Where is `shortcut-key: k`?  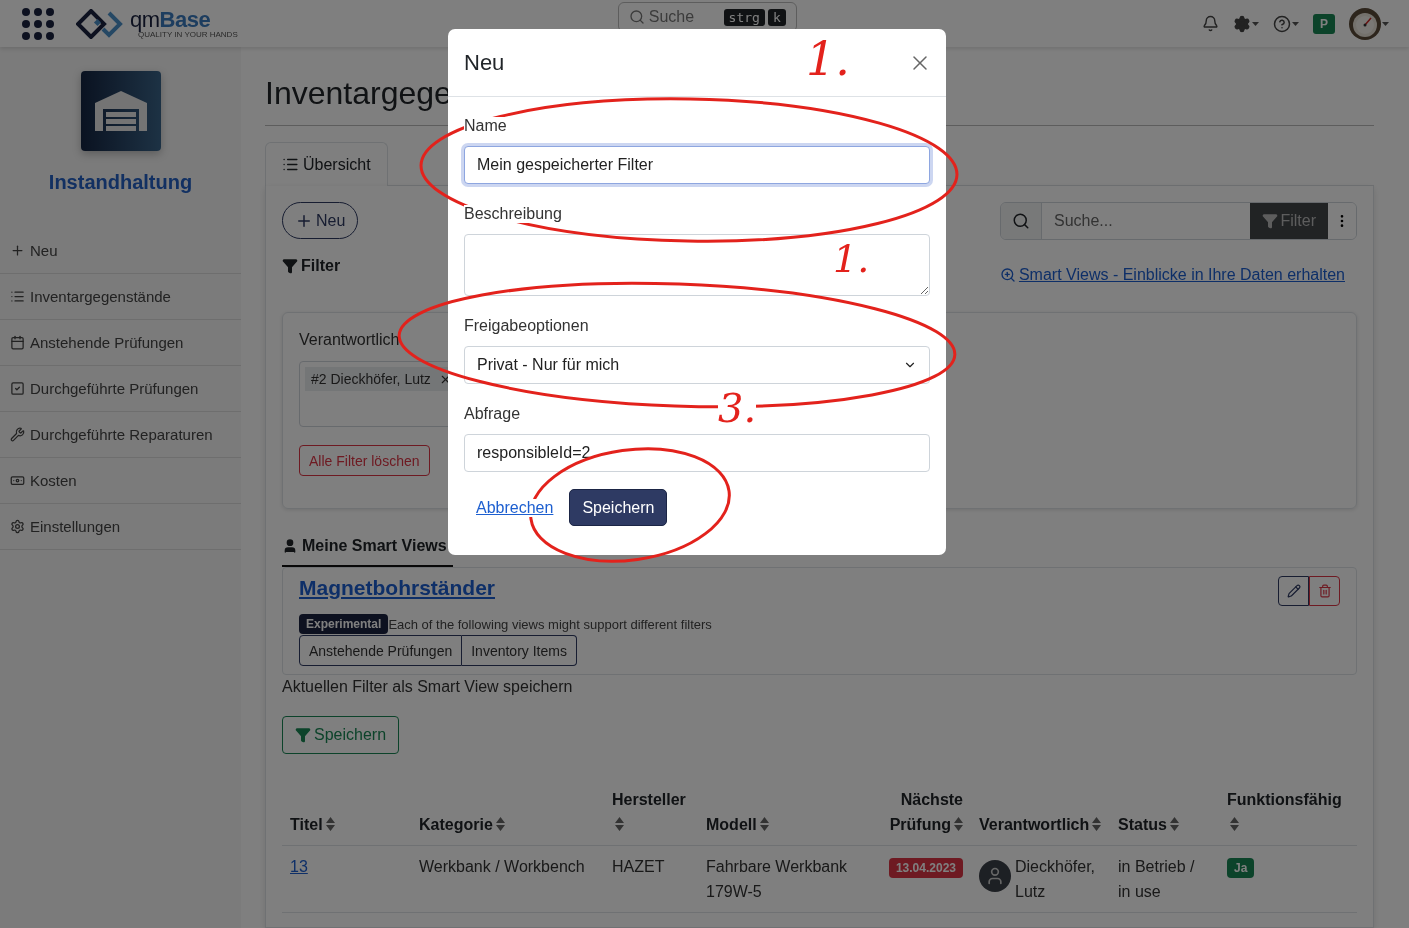
shortcut-key: k is located at coordinates (776, 17).